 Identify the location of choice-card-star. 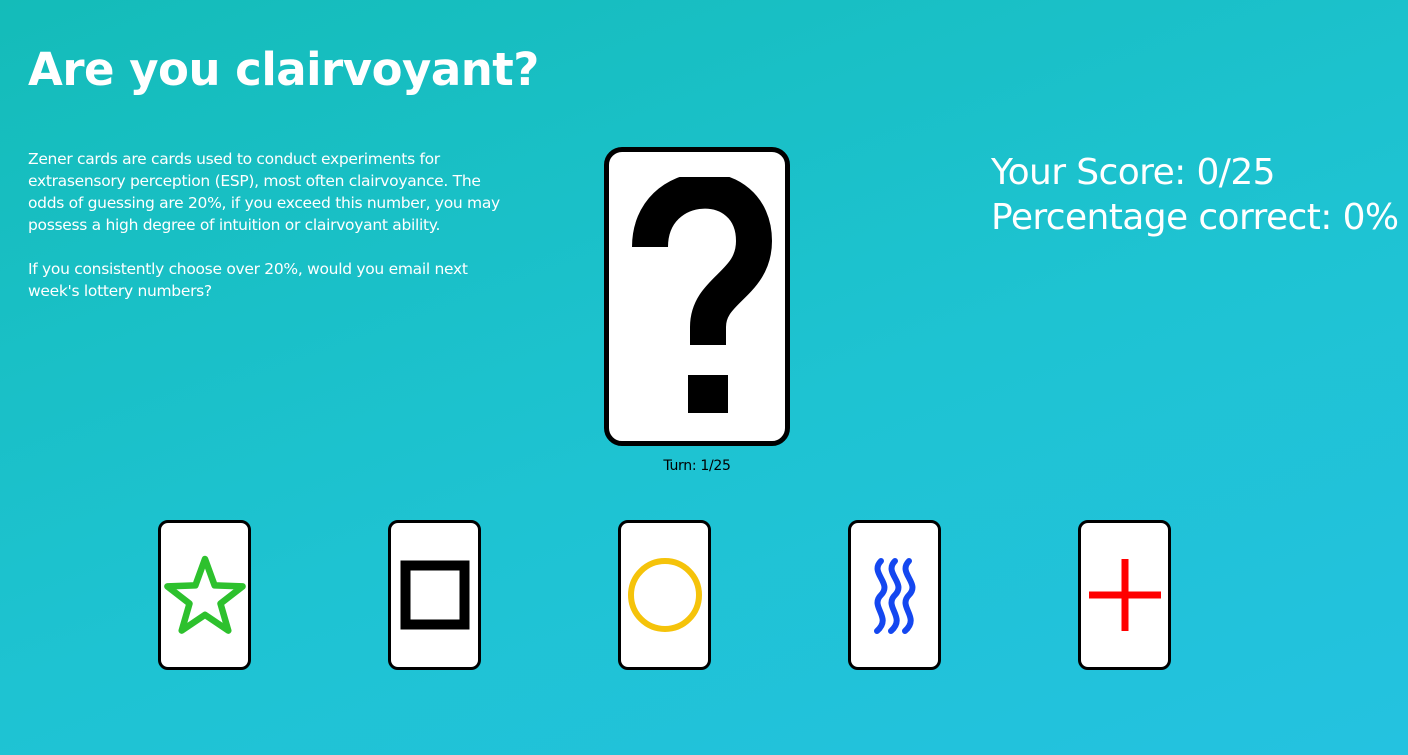
(204, 595).